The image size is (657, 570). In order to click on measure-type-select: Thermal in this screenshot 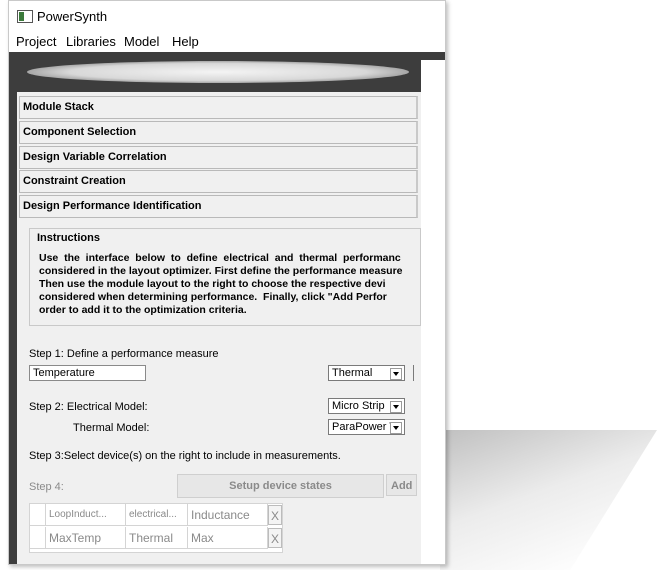, I will do `click(366, 373)`.